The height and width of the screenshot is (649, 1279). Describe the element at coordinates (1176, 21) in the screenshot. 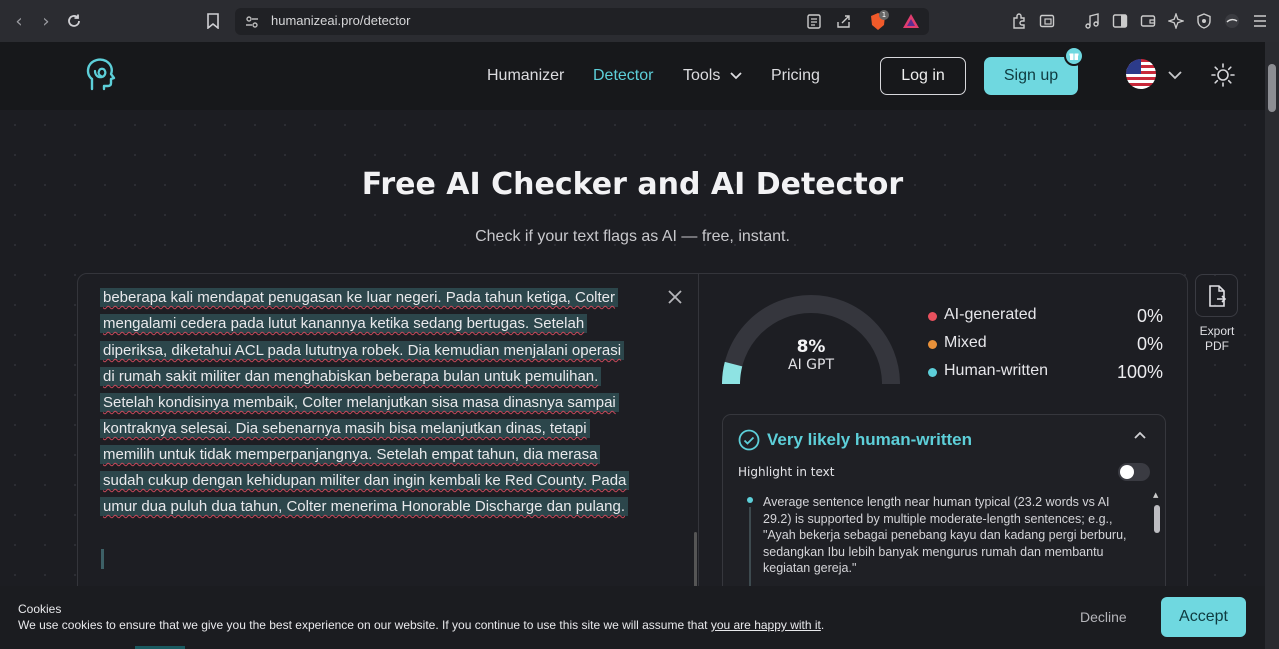

I see `leo-ai-icon` at that location.